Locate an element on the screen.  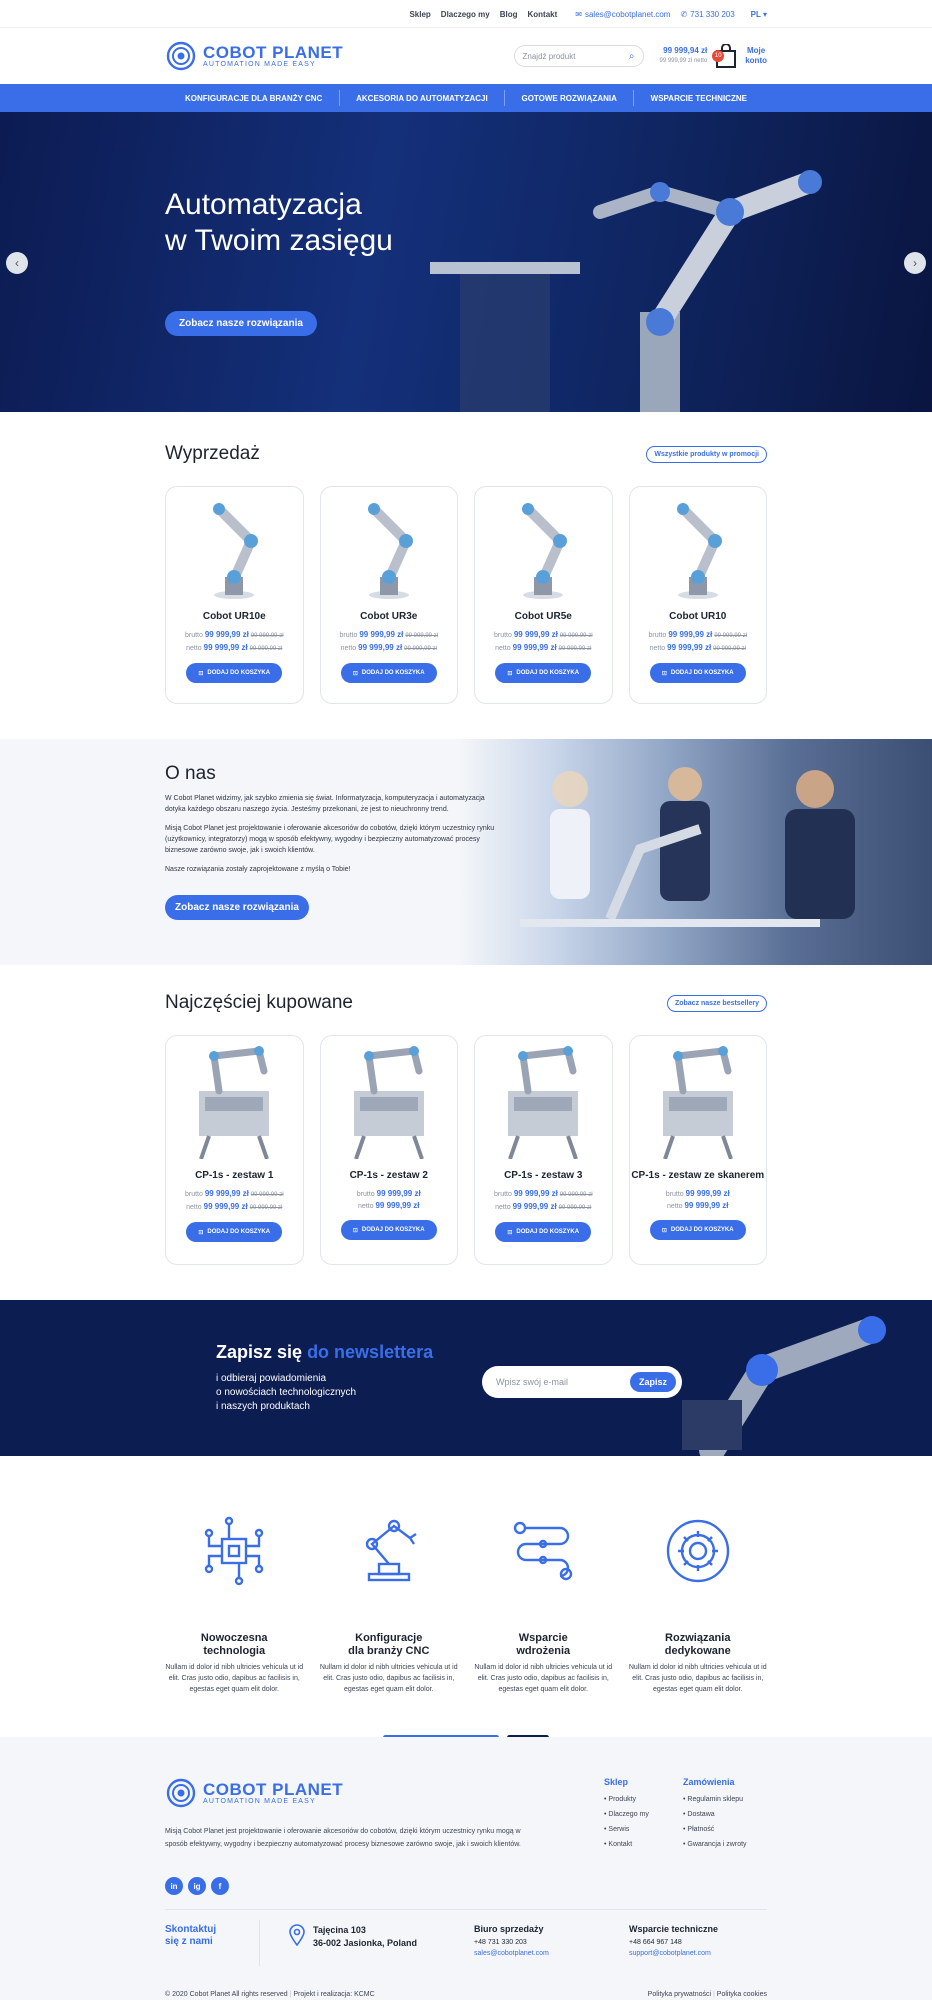
about-cta-button: Zobacz nasze rozwiązania is located at coordinates (237, 907).